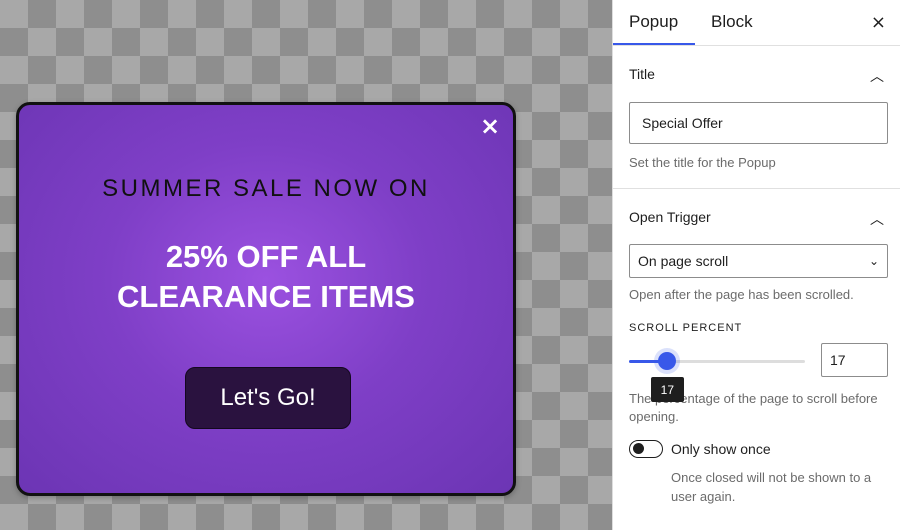  I want to click on scroll-percent-label: SCROLL PERCENT, so click(686, 328).